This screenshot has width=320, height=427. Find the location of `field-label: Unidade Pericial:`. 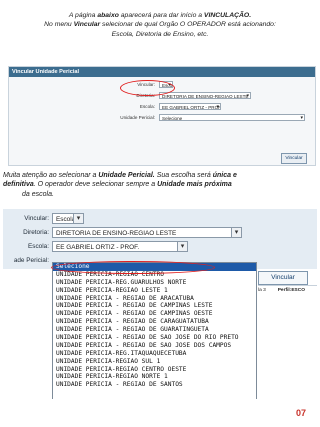

field-label: Unidade Pericial: is located at coordinates (137, 117).